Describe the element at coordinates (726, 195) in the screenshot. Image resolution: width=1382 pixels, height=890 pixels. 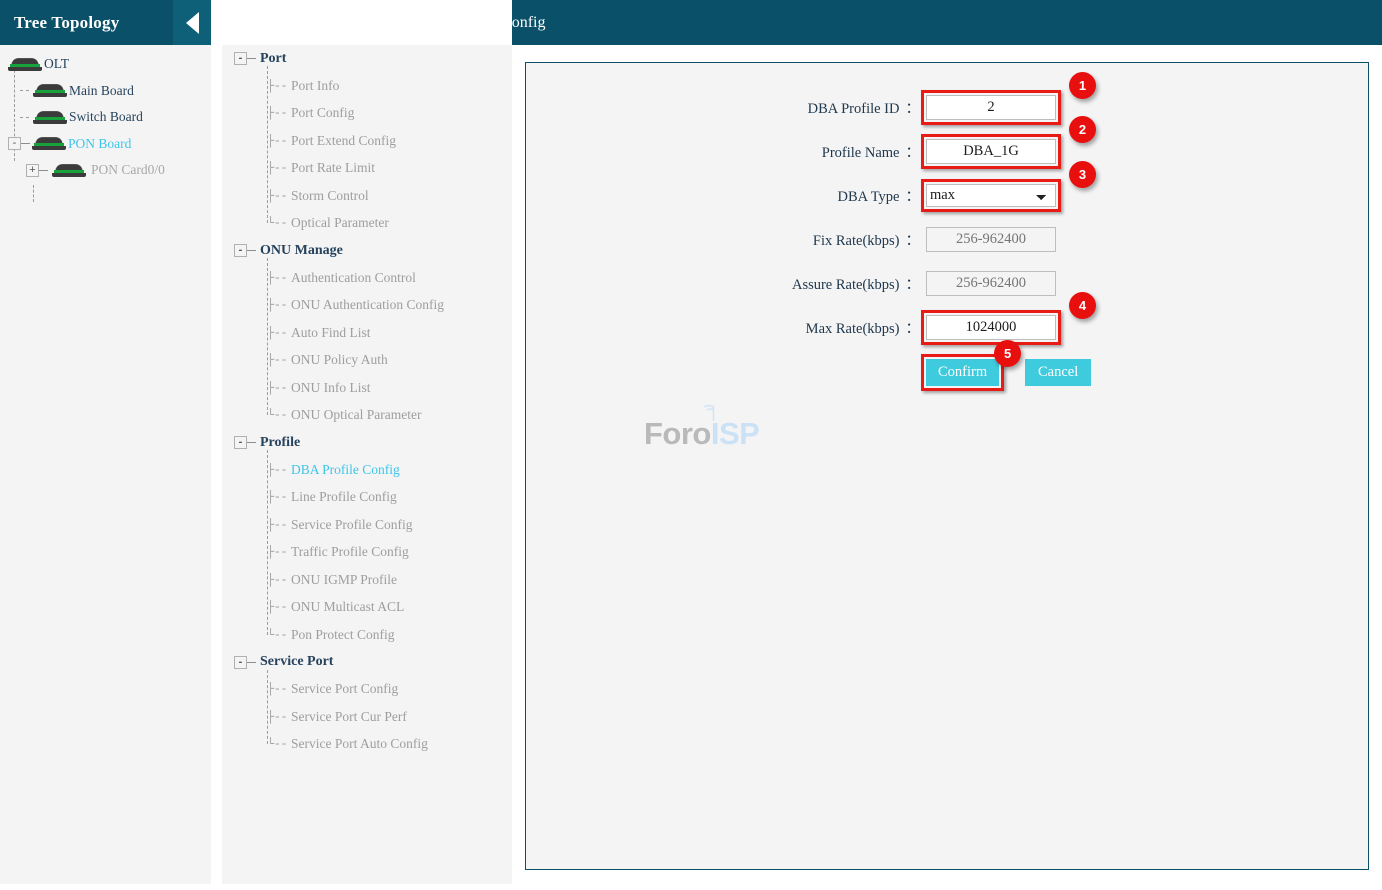
I see `form-label: DBA Type ：` at that location.